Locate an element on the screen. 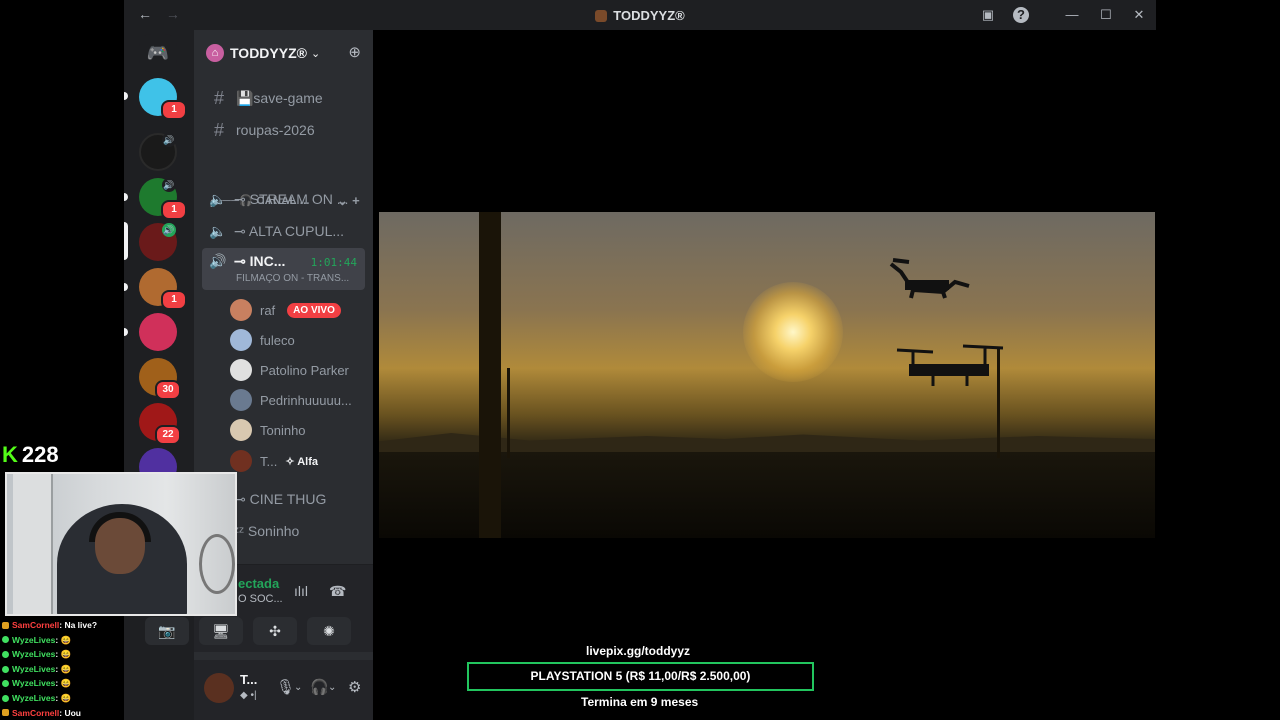 This screenshot has height=720, width=1280. voice-user: fuleco is located at coordinates (297, 340).